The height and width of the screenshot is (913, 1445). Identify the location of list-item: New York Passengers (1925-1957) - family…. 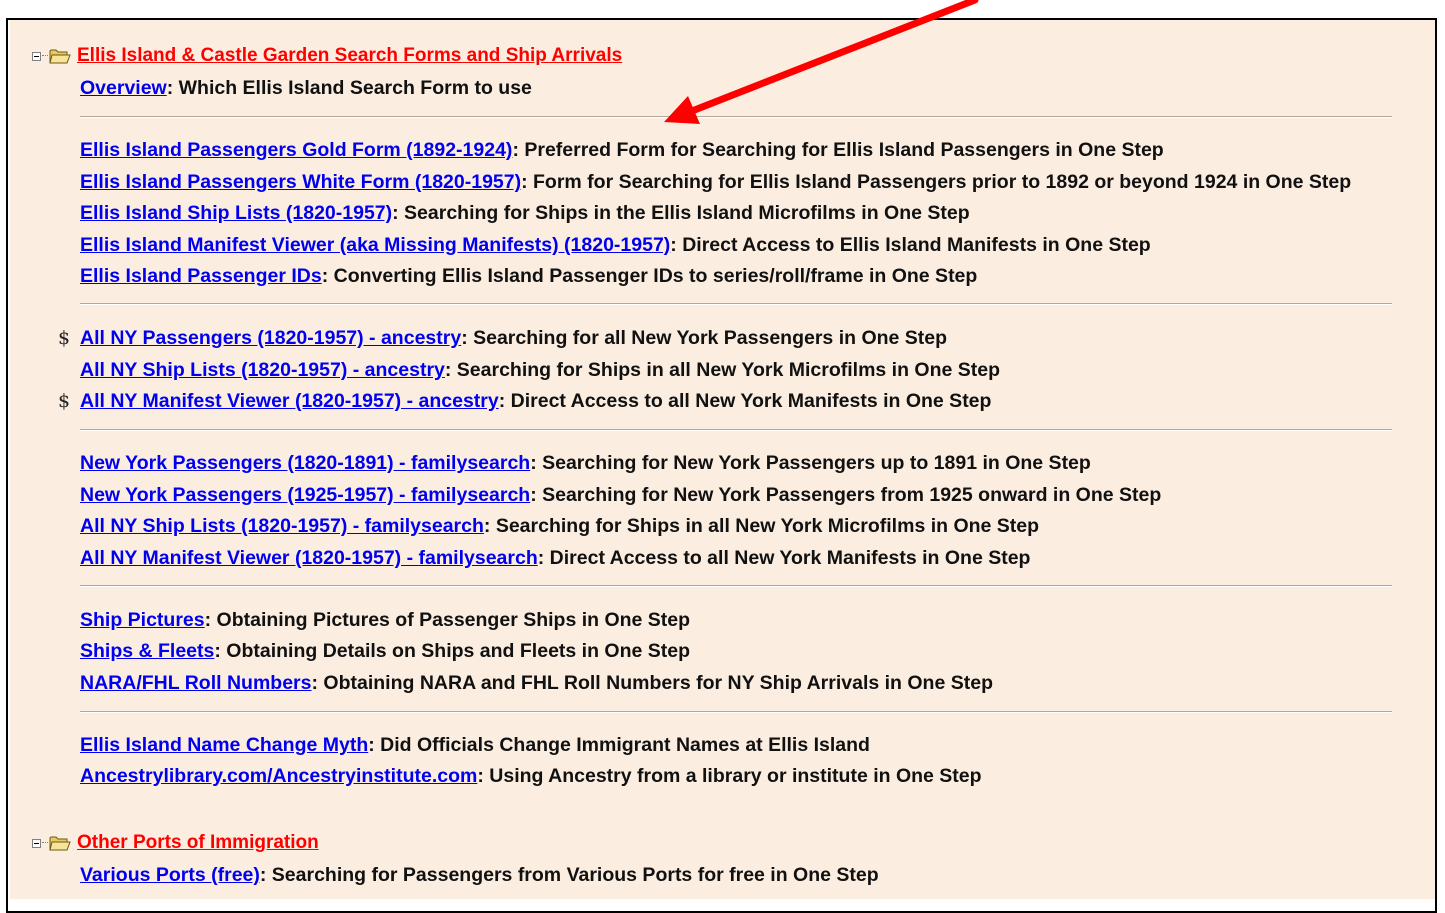
(620, 495).